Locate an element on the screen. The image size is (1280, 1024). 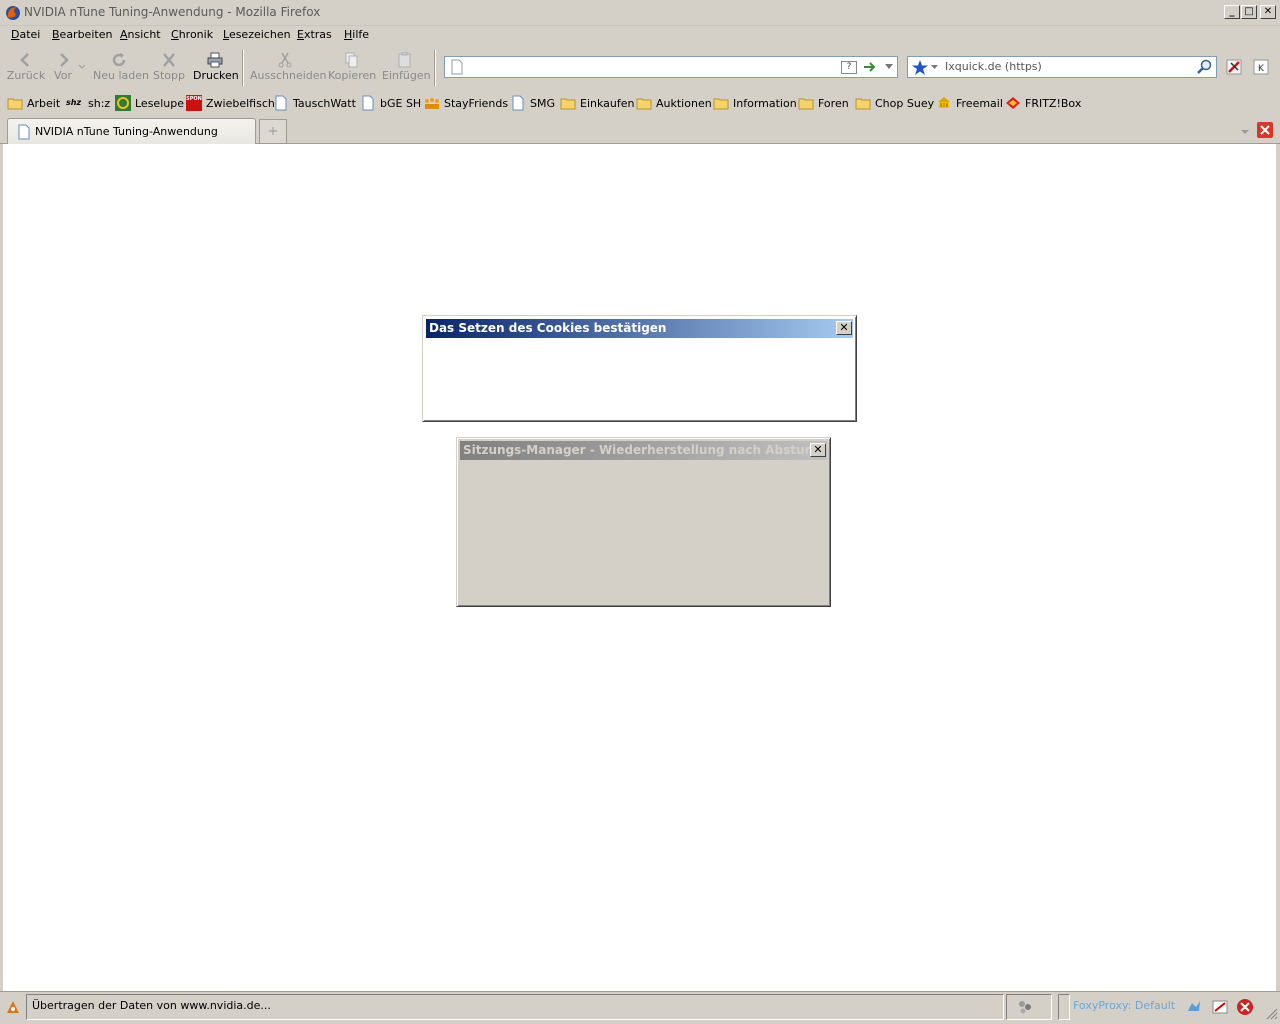
bookmark-freemail: Freemail is located at coordinates (969, 103).